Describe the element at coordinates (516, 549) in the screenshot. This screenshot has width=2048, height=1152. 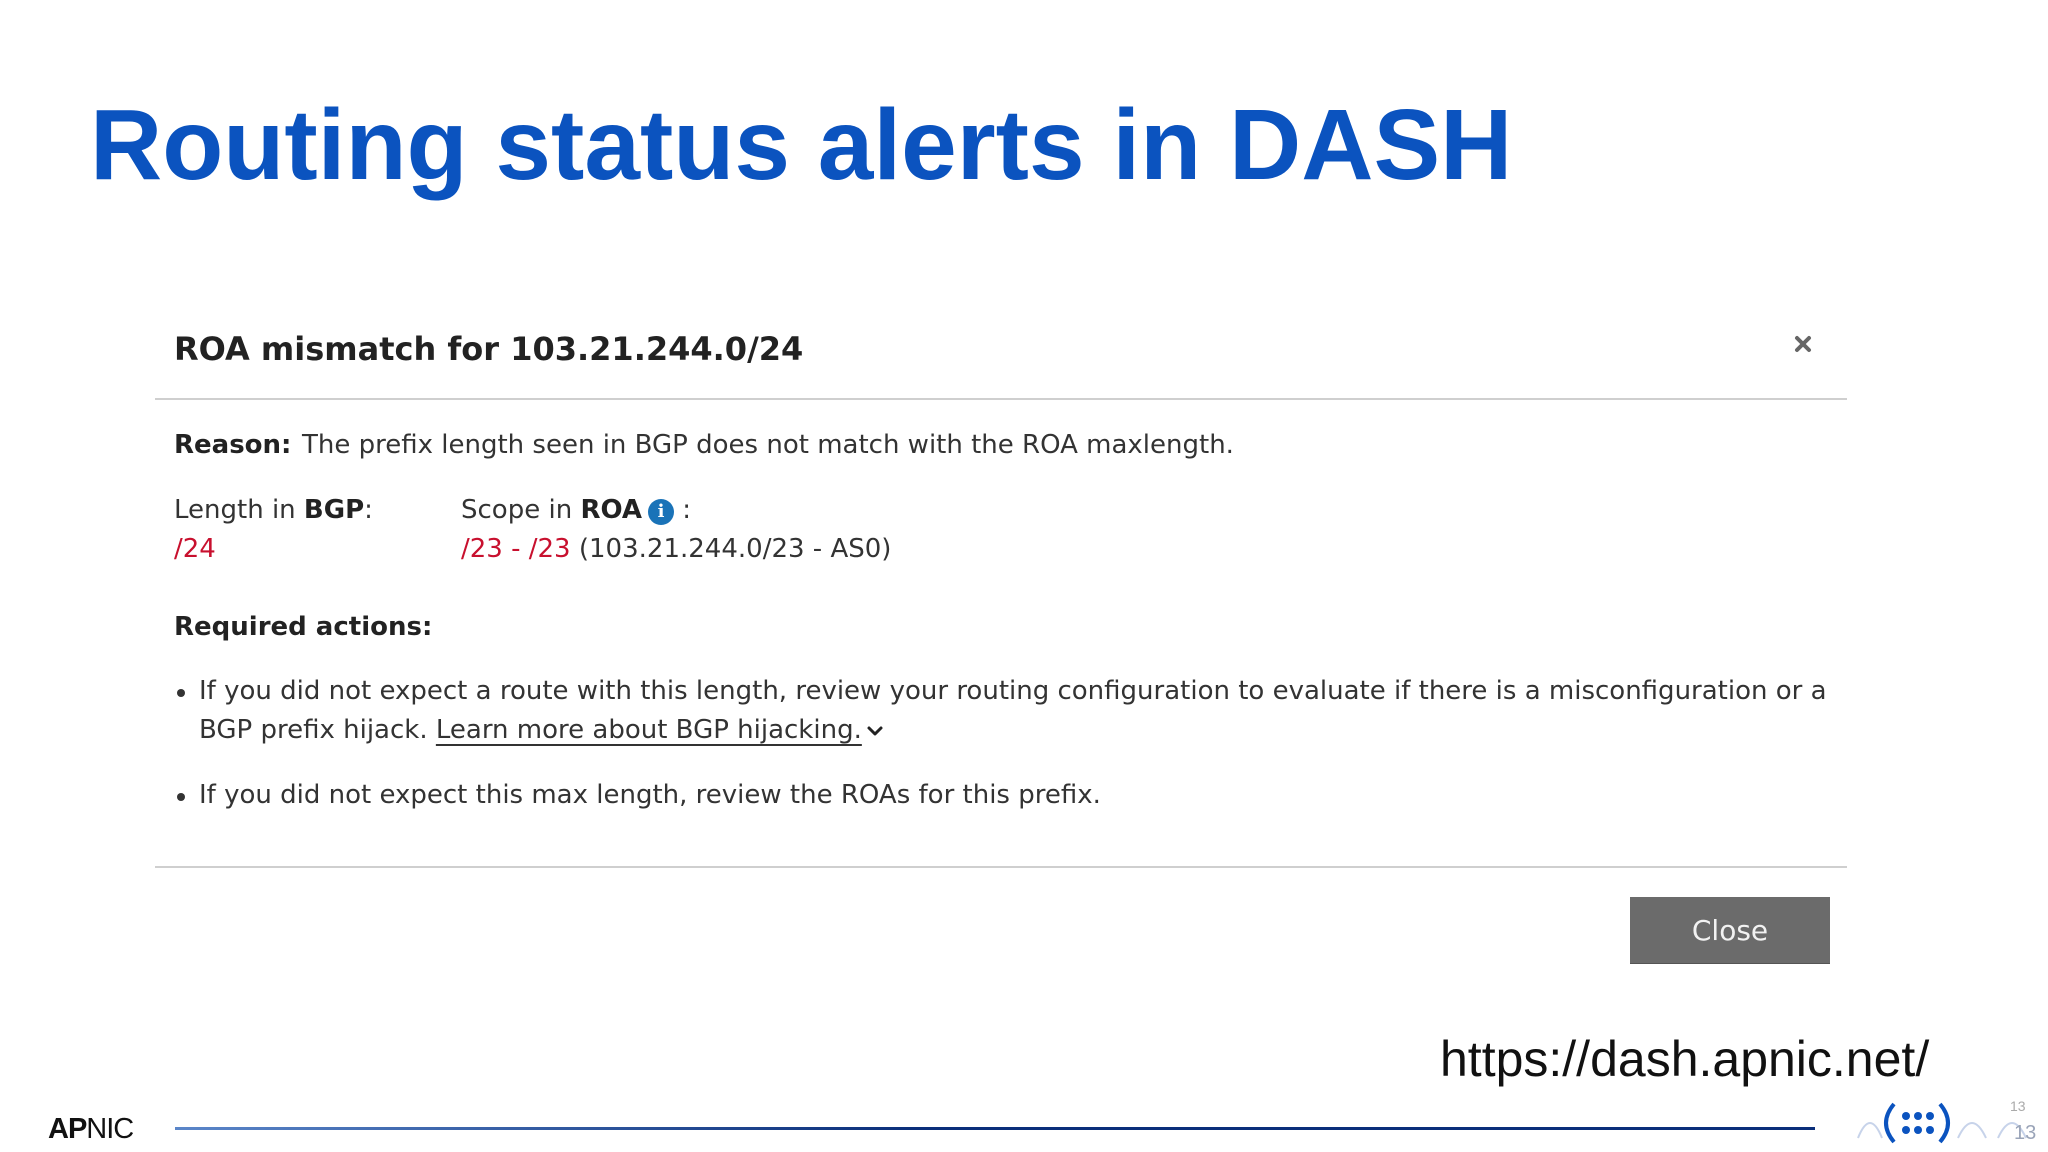
I see `scope-range: /23 - /23` at that location.